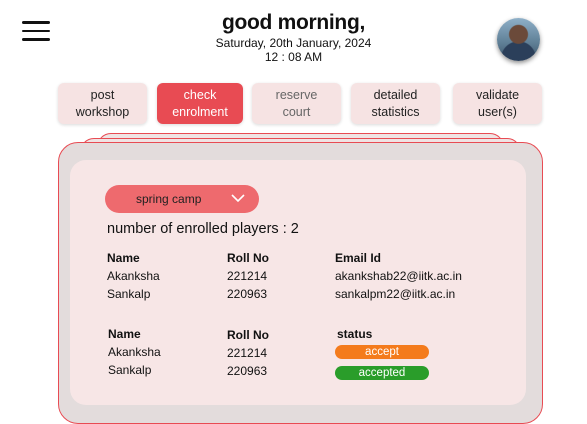 The height and width of the screenshot is (424, 587). What do you see at coordinates (247, 276) in the screenshot?
I see `table1-row1-roll: 221214` at bounding box center [247, 276].